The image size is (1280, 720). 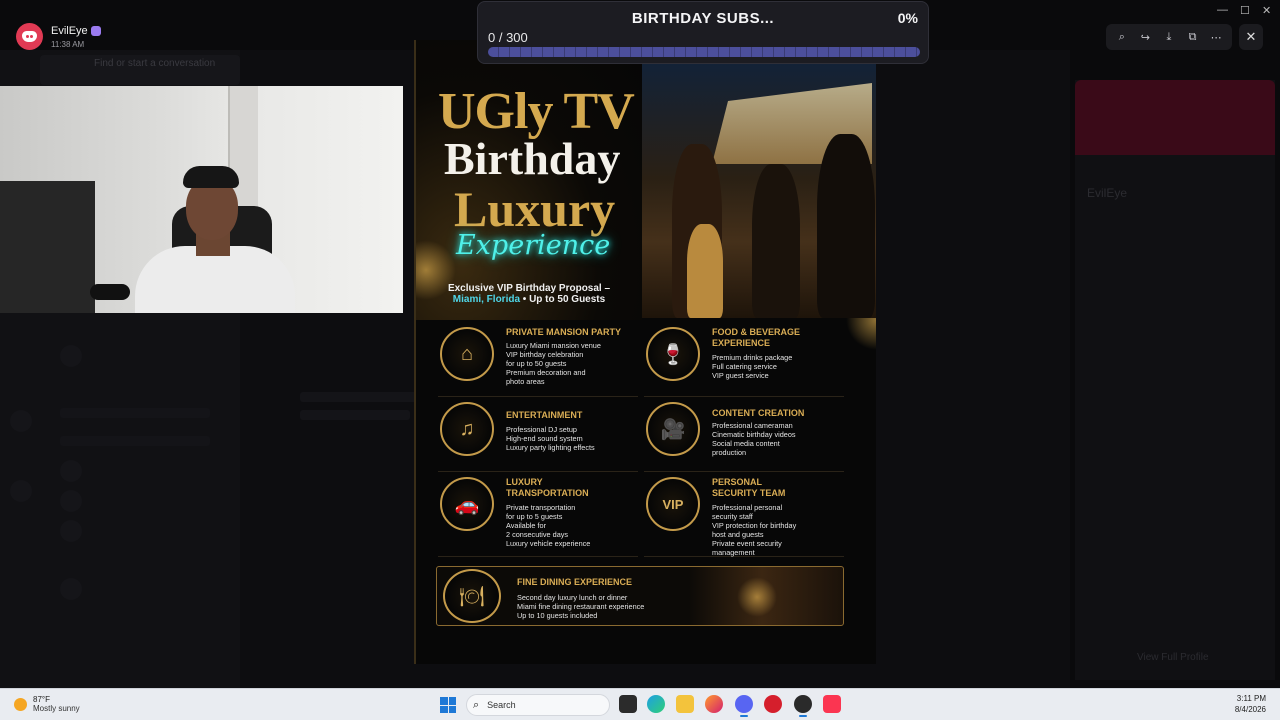 I want to click on car-icon: 🚗, so click(x=467, y=504).